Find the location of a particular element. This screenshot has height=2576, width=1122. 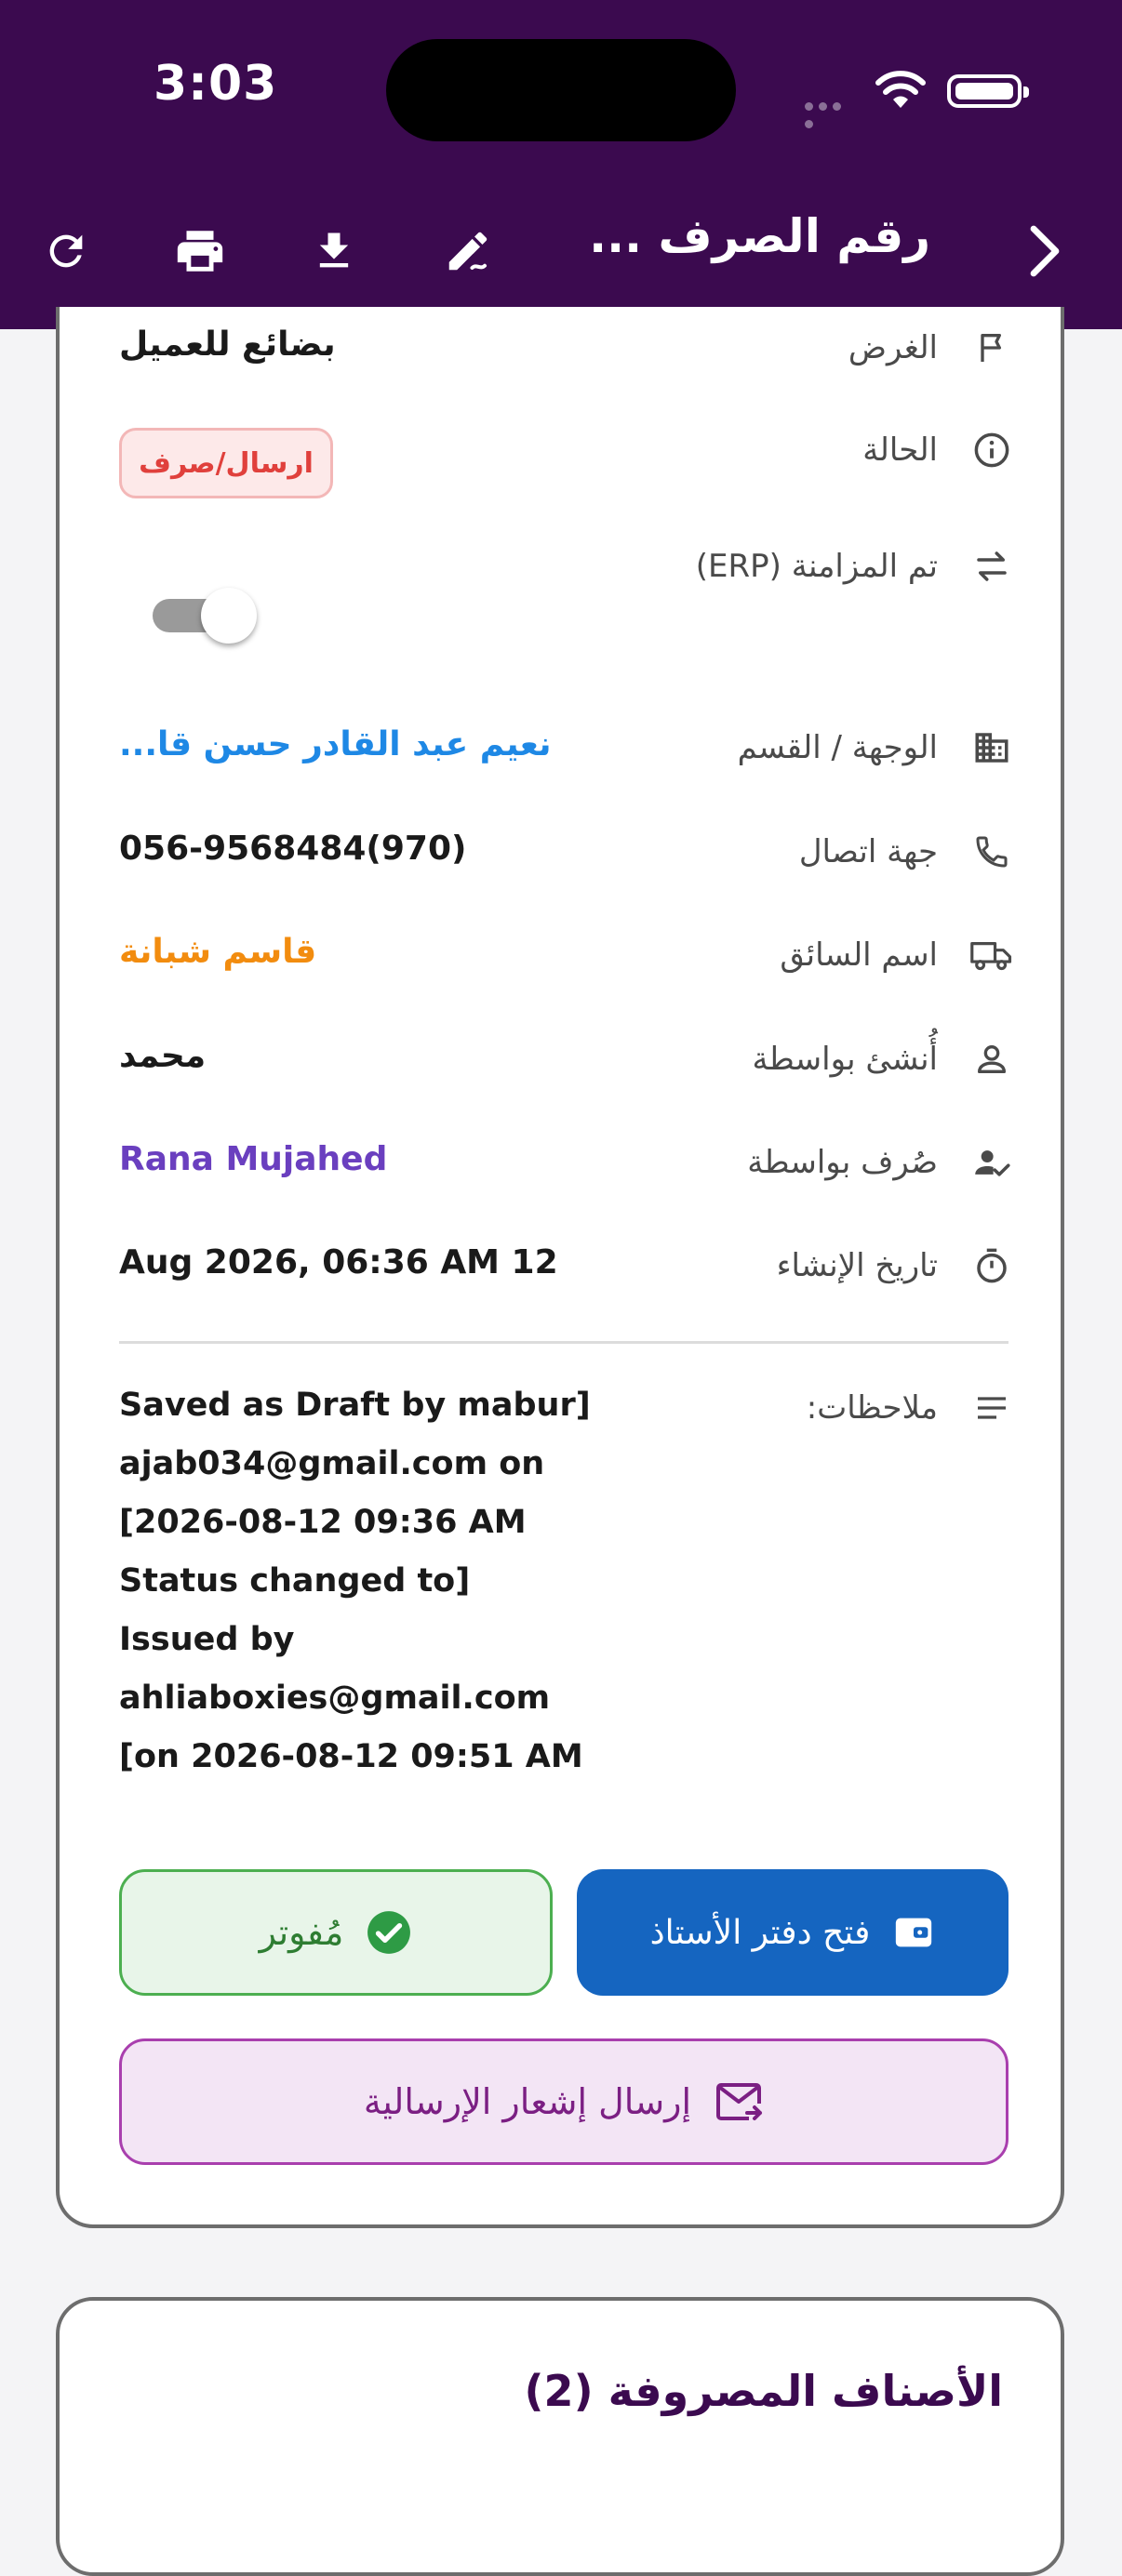

issued-by-value: Rana Mujahed is located at coordinates (253, 1159).